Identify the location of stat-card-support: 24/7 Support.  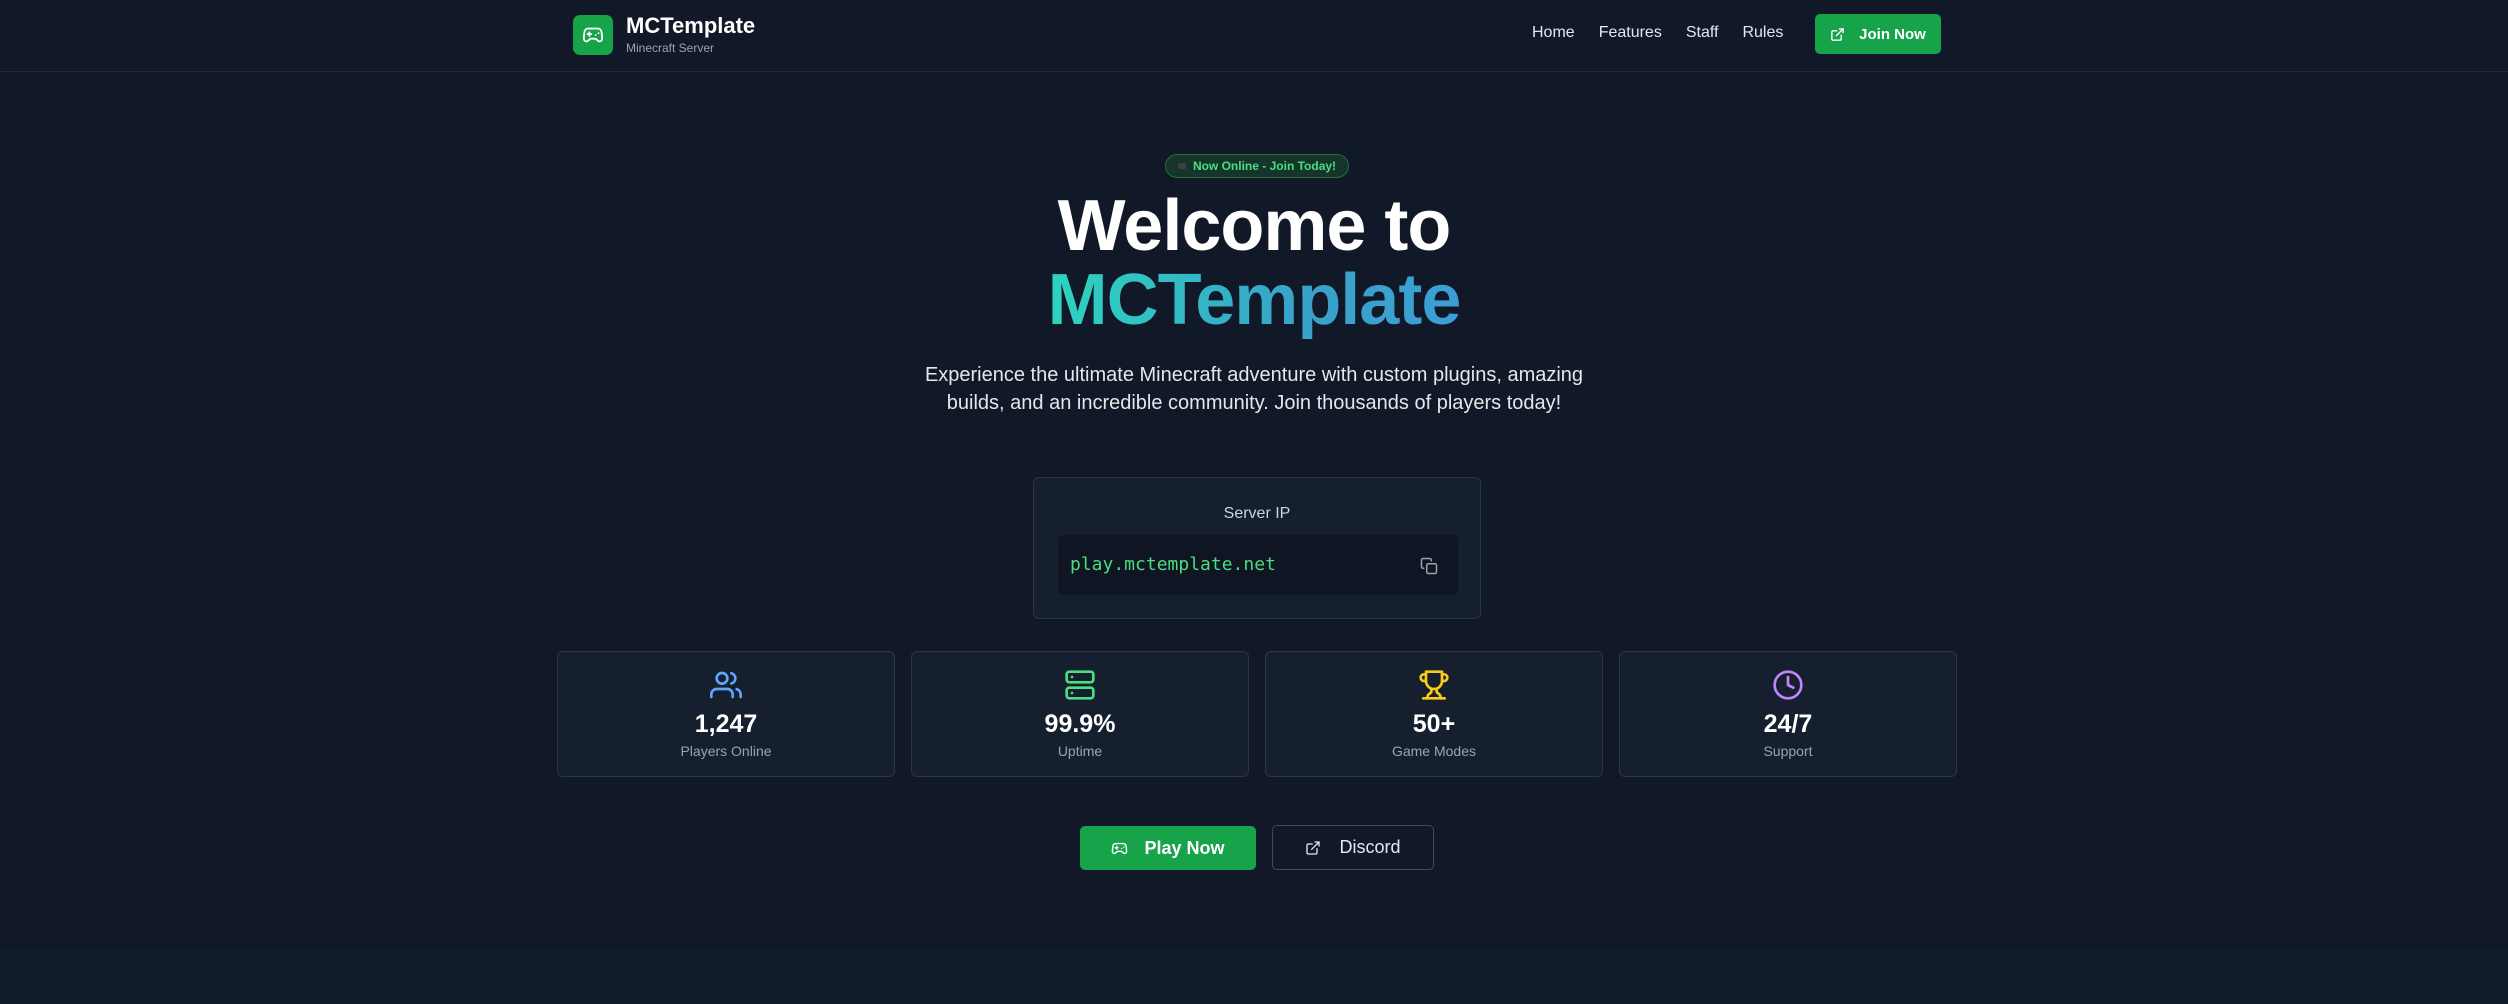
(1788, 714).